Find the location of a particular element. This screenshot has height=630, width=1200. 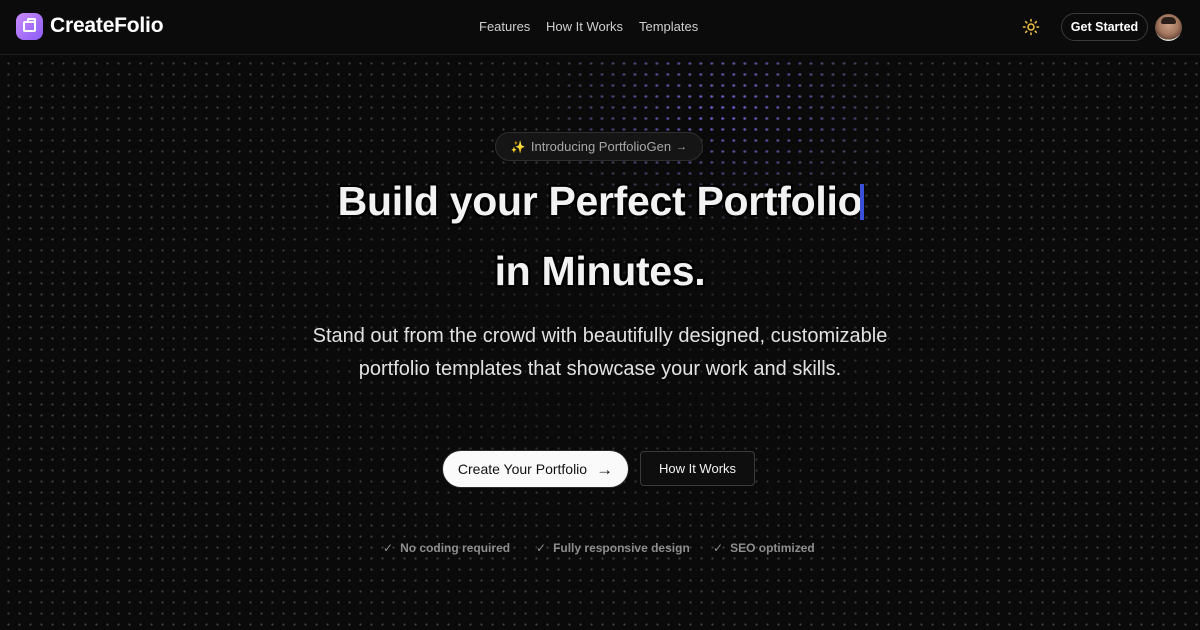

briefcase-icon is located at coordinates (29, 25).